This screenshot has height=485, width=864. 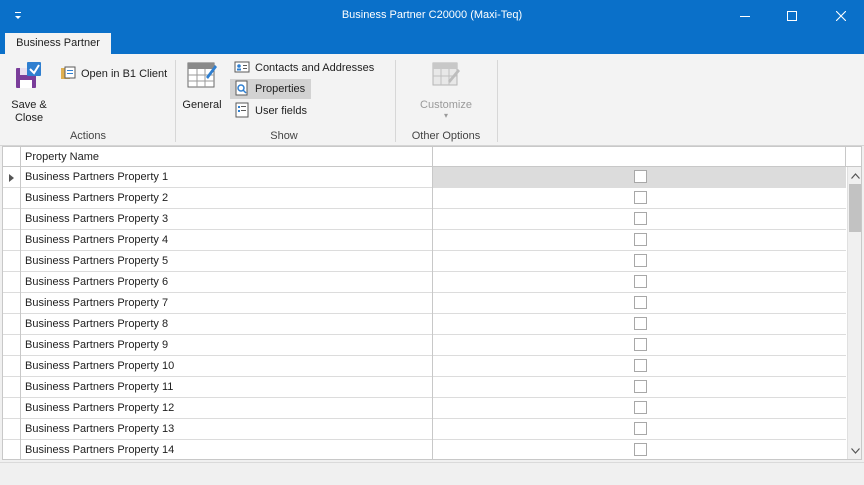 What do you see at coordinates (124, 74) in the screenshot?
I see `open-in-b1-client-label: Open in B1 Client` at bounding box center [124, 74].